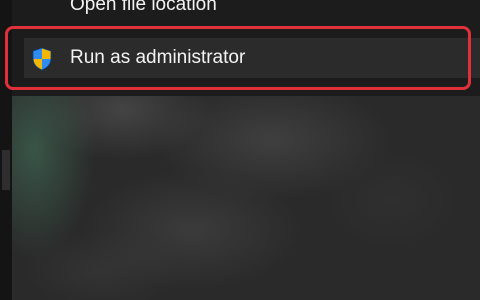 The image size is (480, 300). Describe the element at coordinates (252, 17) in the screenshot. I see `menu-item-open-file-location: Open file location` at that location.